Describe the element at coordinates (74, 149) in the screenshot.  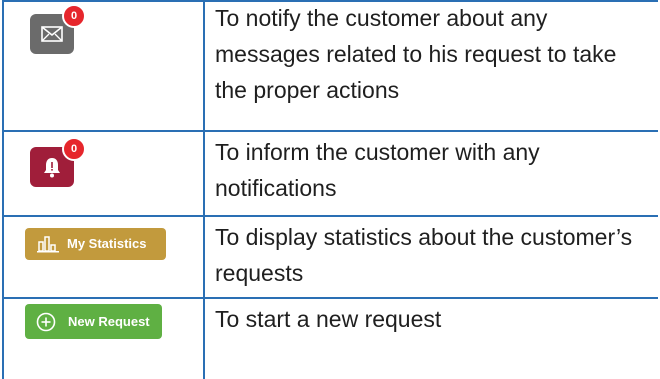
I see `notifications-count-badge: 0` at that location.